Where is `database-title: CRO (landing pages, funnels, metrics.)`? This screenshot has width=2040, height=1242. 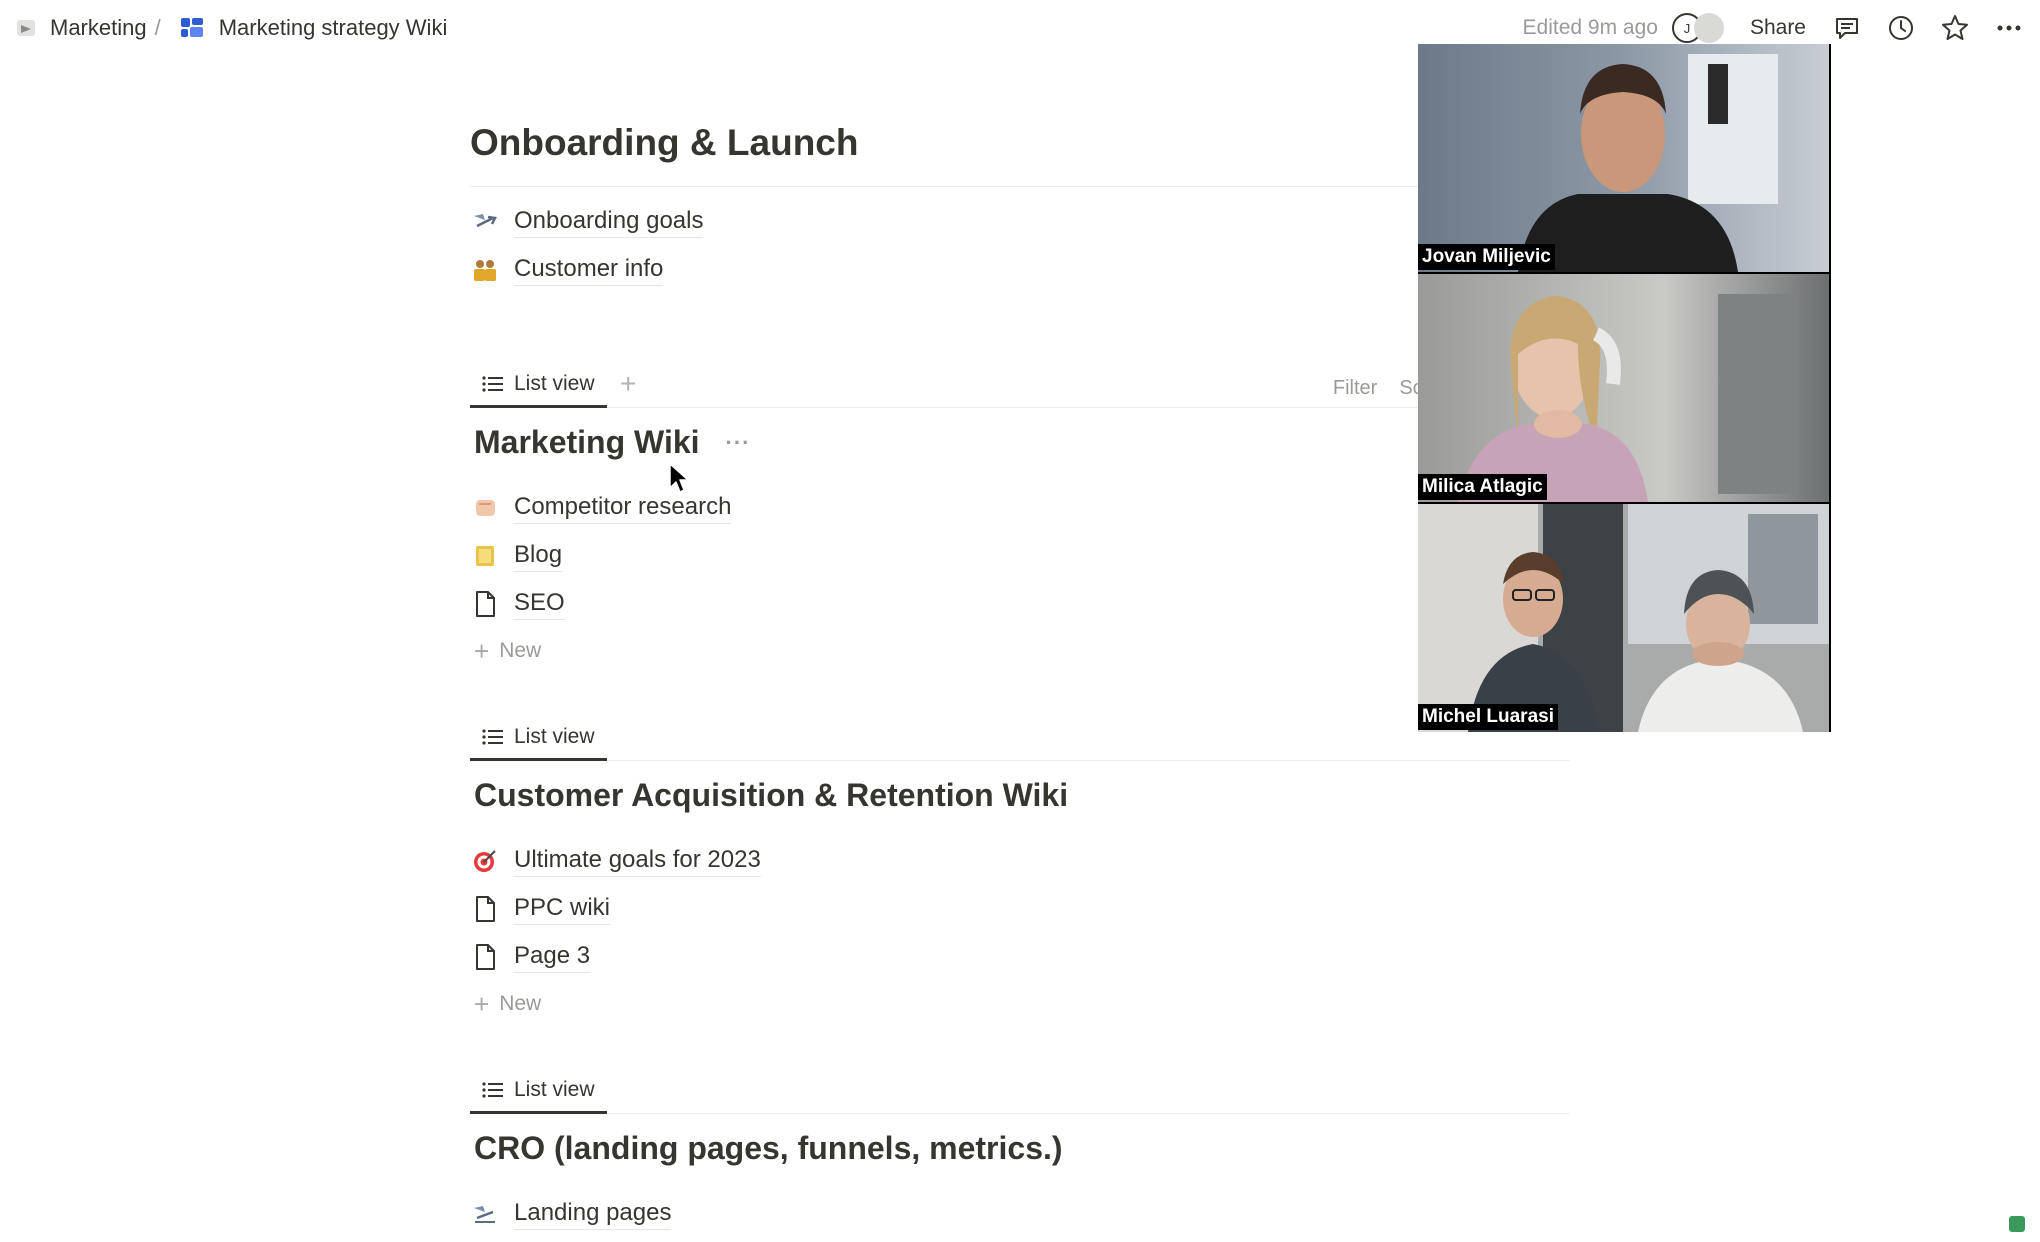 database-title: CRO (landing pages, funnels, metrics.) is located at coordinates (768, 1148).